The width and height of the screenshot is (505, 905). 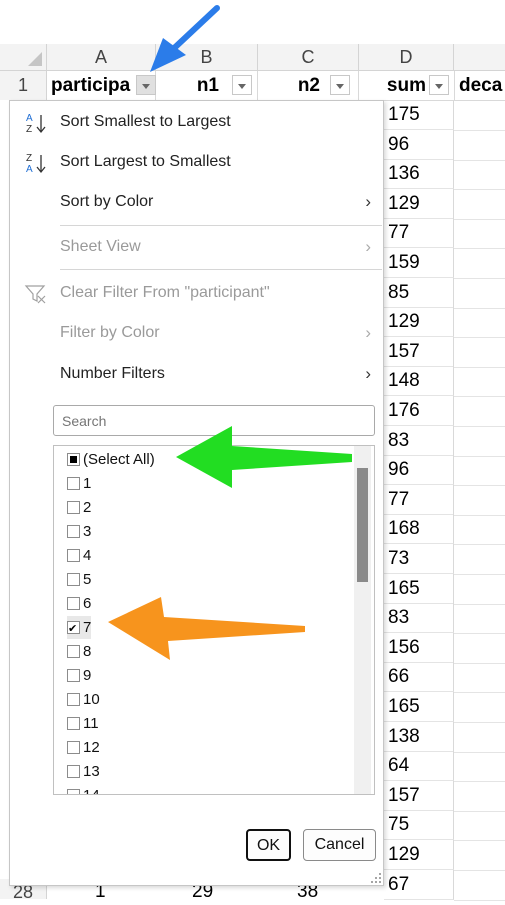 What do you see at coordinates (83, 699) in the screenshot?
I see `list-item: 10` at bounding box center [83, 699].